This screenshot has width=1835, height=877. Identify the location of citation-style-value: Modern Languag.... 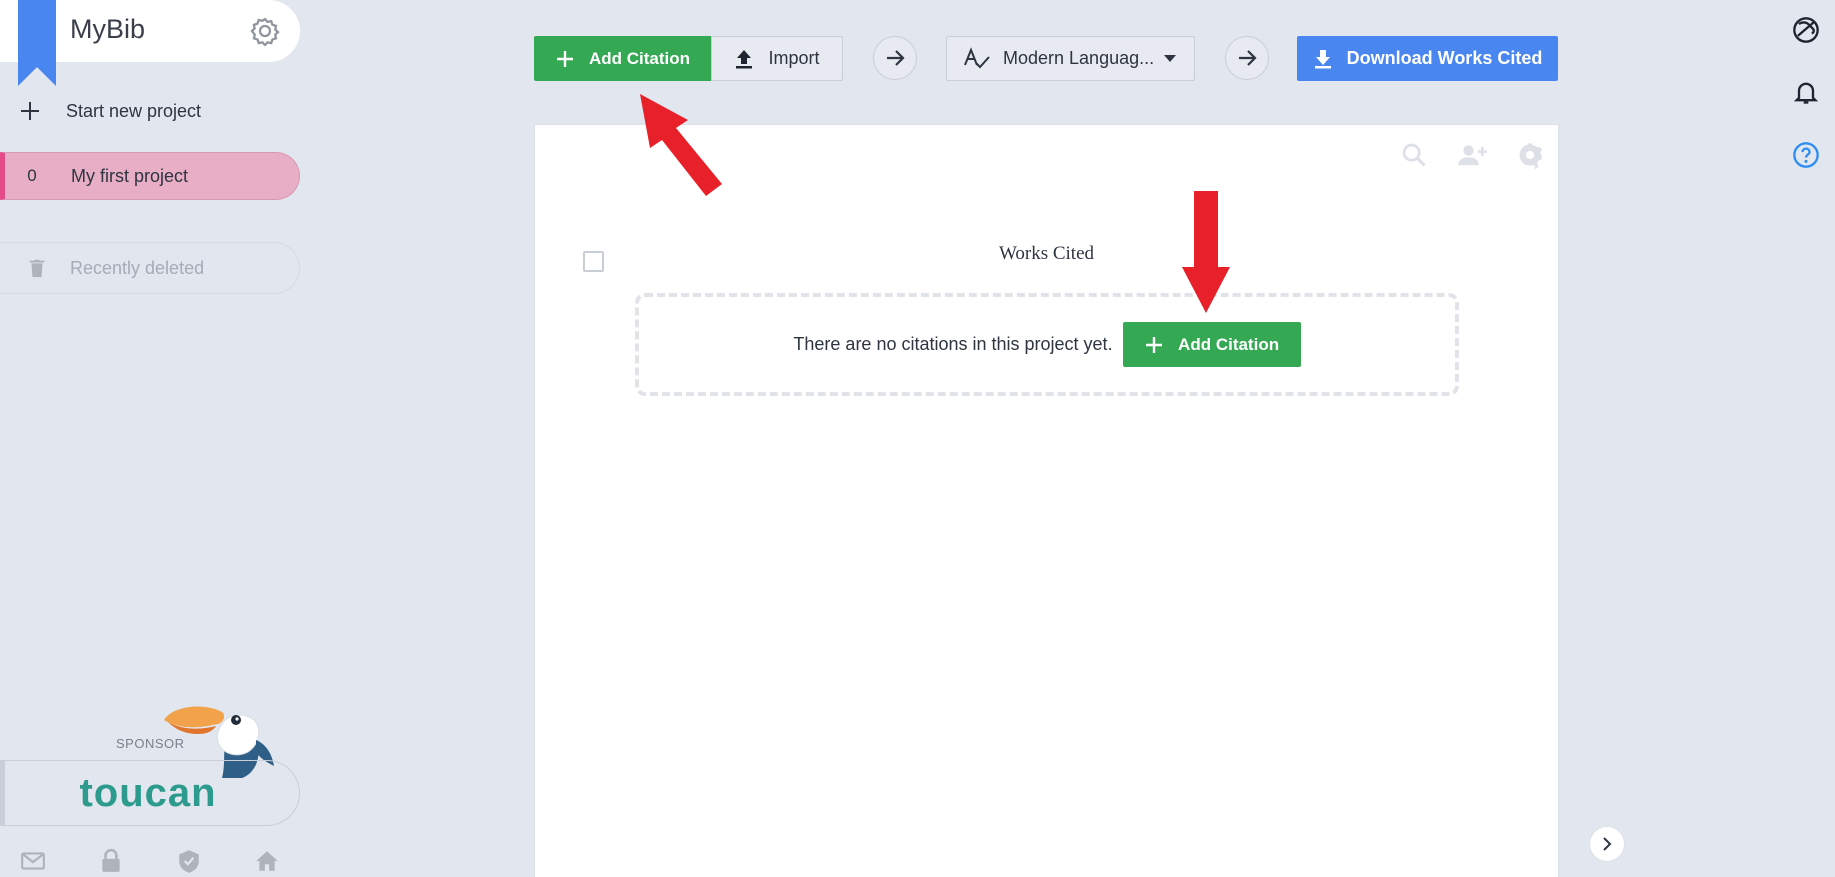
(1079, 58).